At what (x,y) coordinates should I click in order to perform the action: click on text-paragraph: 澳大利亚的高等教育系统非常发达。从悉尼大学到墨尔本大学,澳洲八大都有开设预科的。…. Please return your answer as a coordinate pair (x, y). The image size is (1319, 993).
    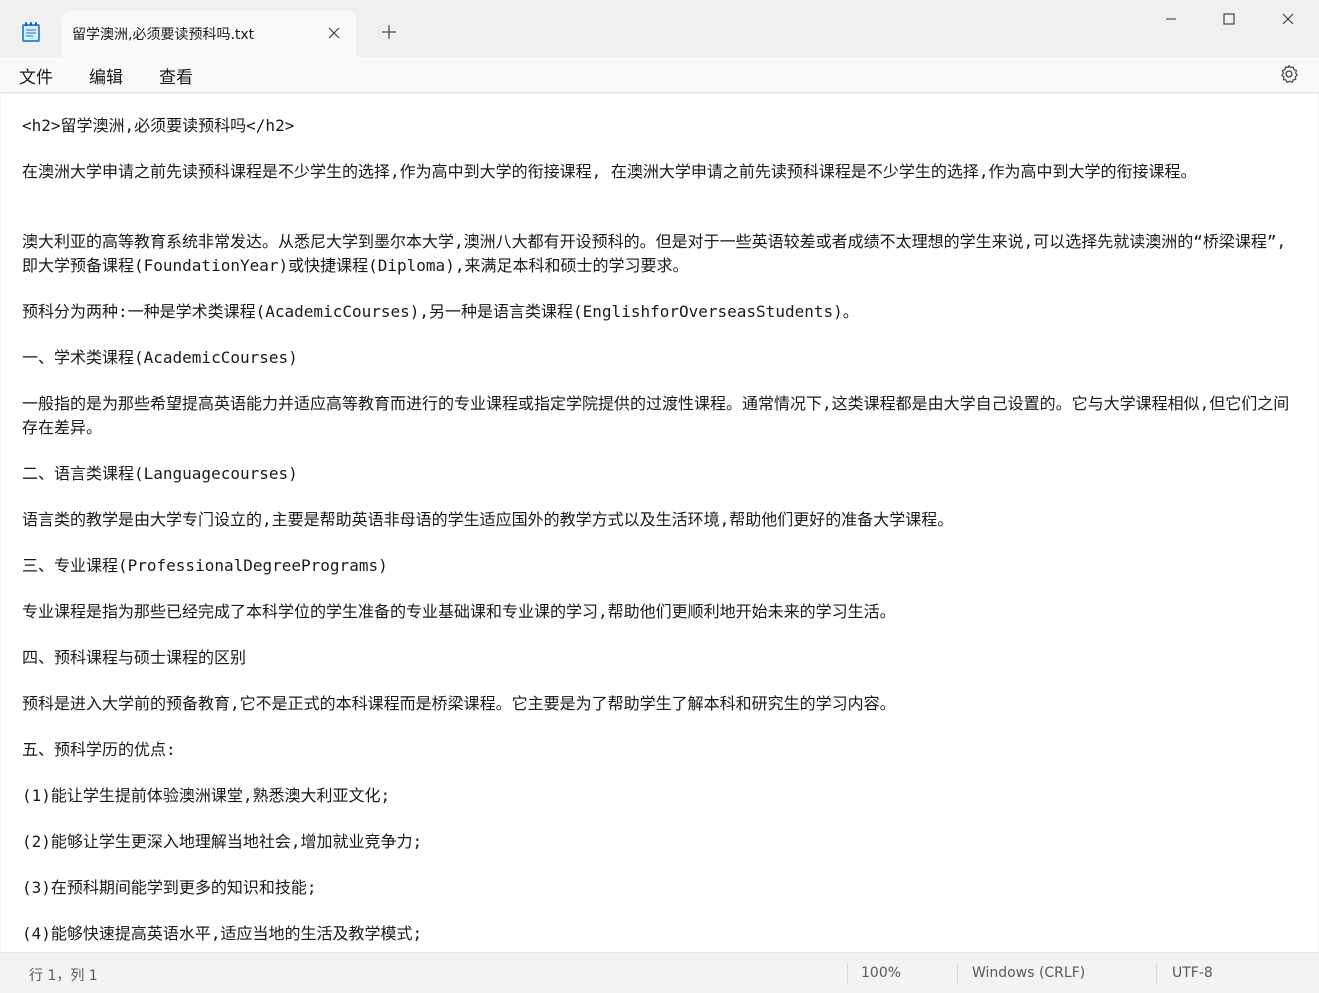
    Looking at the image, I should click on (654, 253).